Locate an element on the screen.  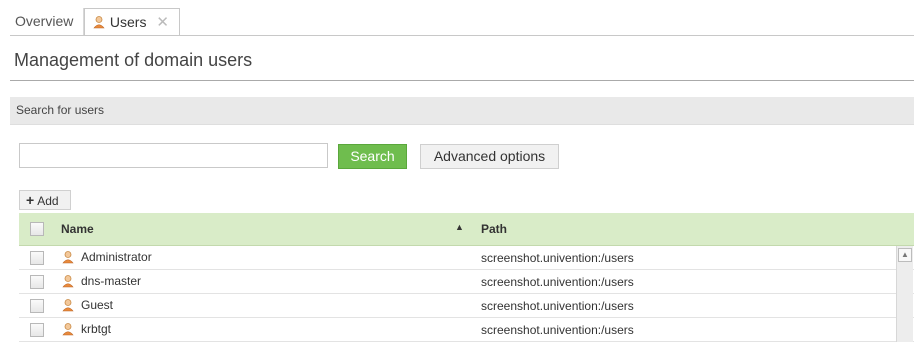
grid-header: Name ▲ Path is located at coordinates (466, 229).